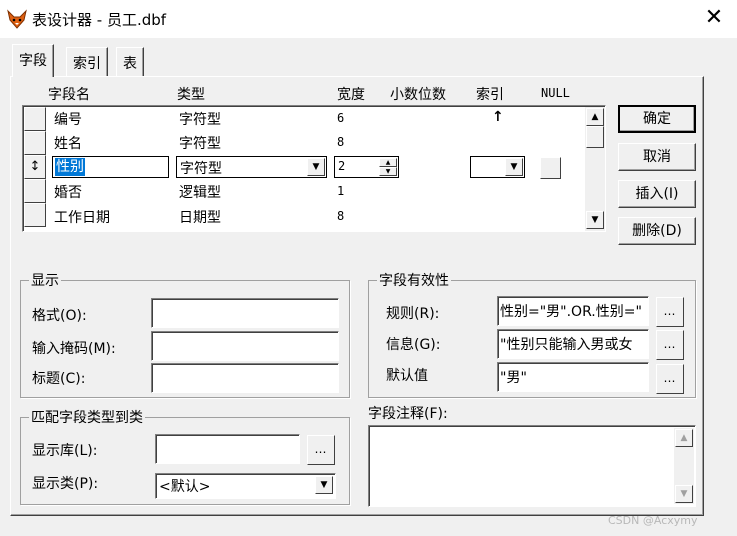 The image size is (737, 536). Describe the element at coordinates (408, 414) in the screenshot. I see `field-comment-label: 字段注释(F):` at that location.